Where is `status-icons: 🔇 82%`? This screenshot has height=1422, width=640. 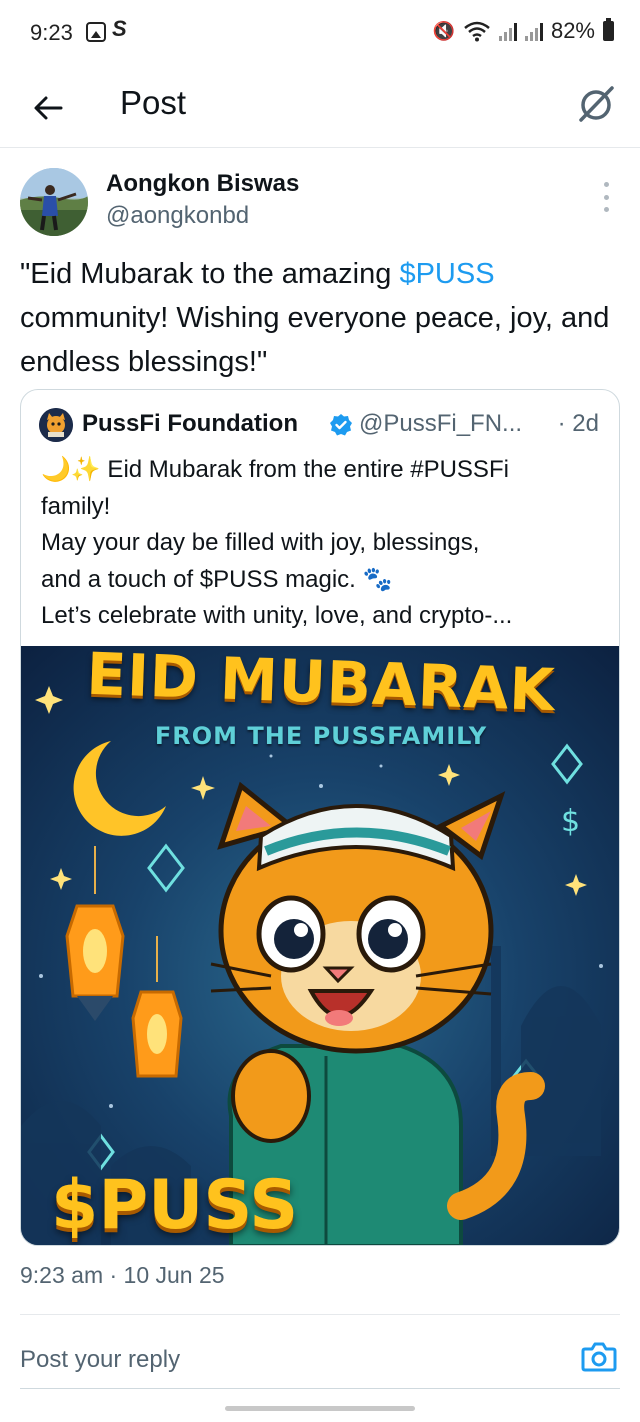
status-icons: 🔇 82% is located at coordinates (523, 31).